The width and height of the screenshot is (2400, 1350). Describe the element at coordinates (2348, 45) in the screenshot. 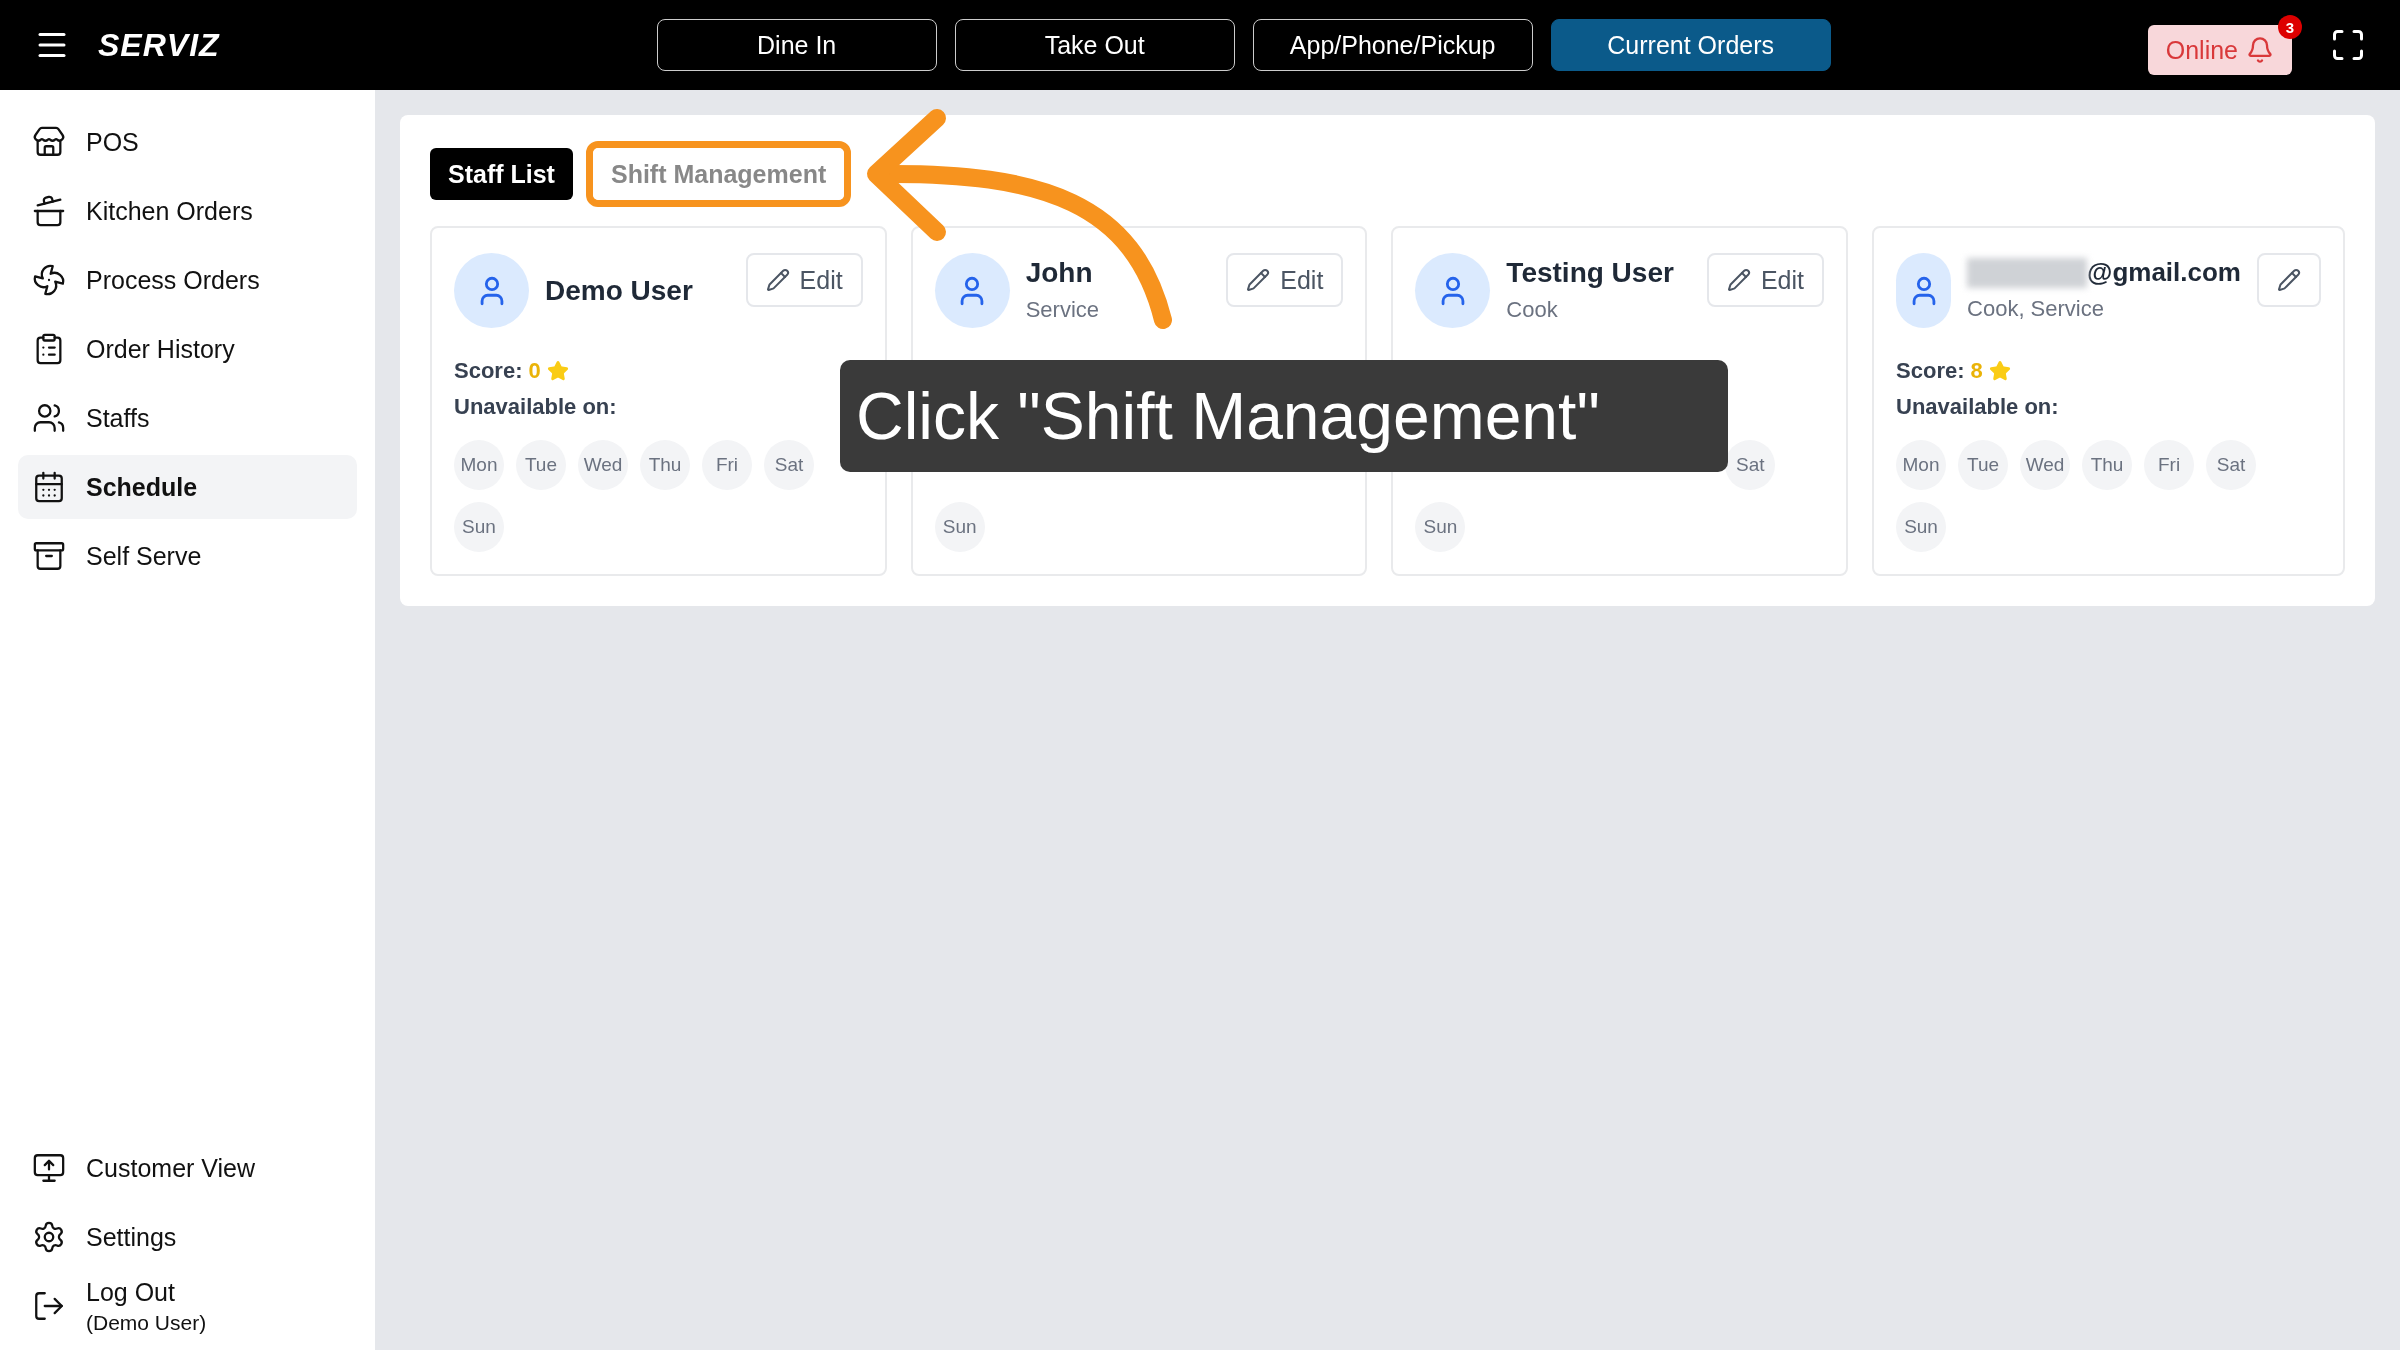

I see `fullscreen-icon` at that location.